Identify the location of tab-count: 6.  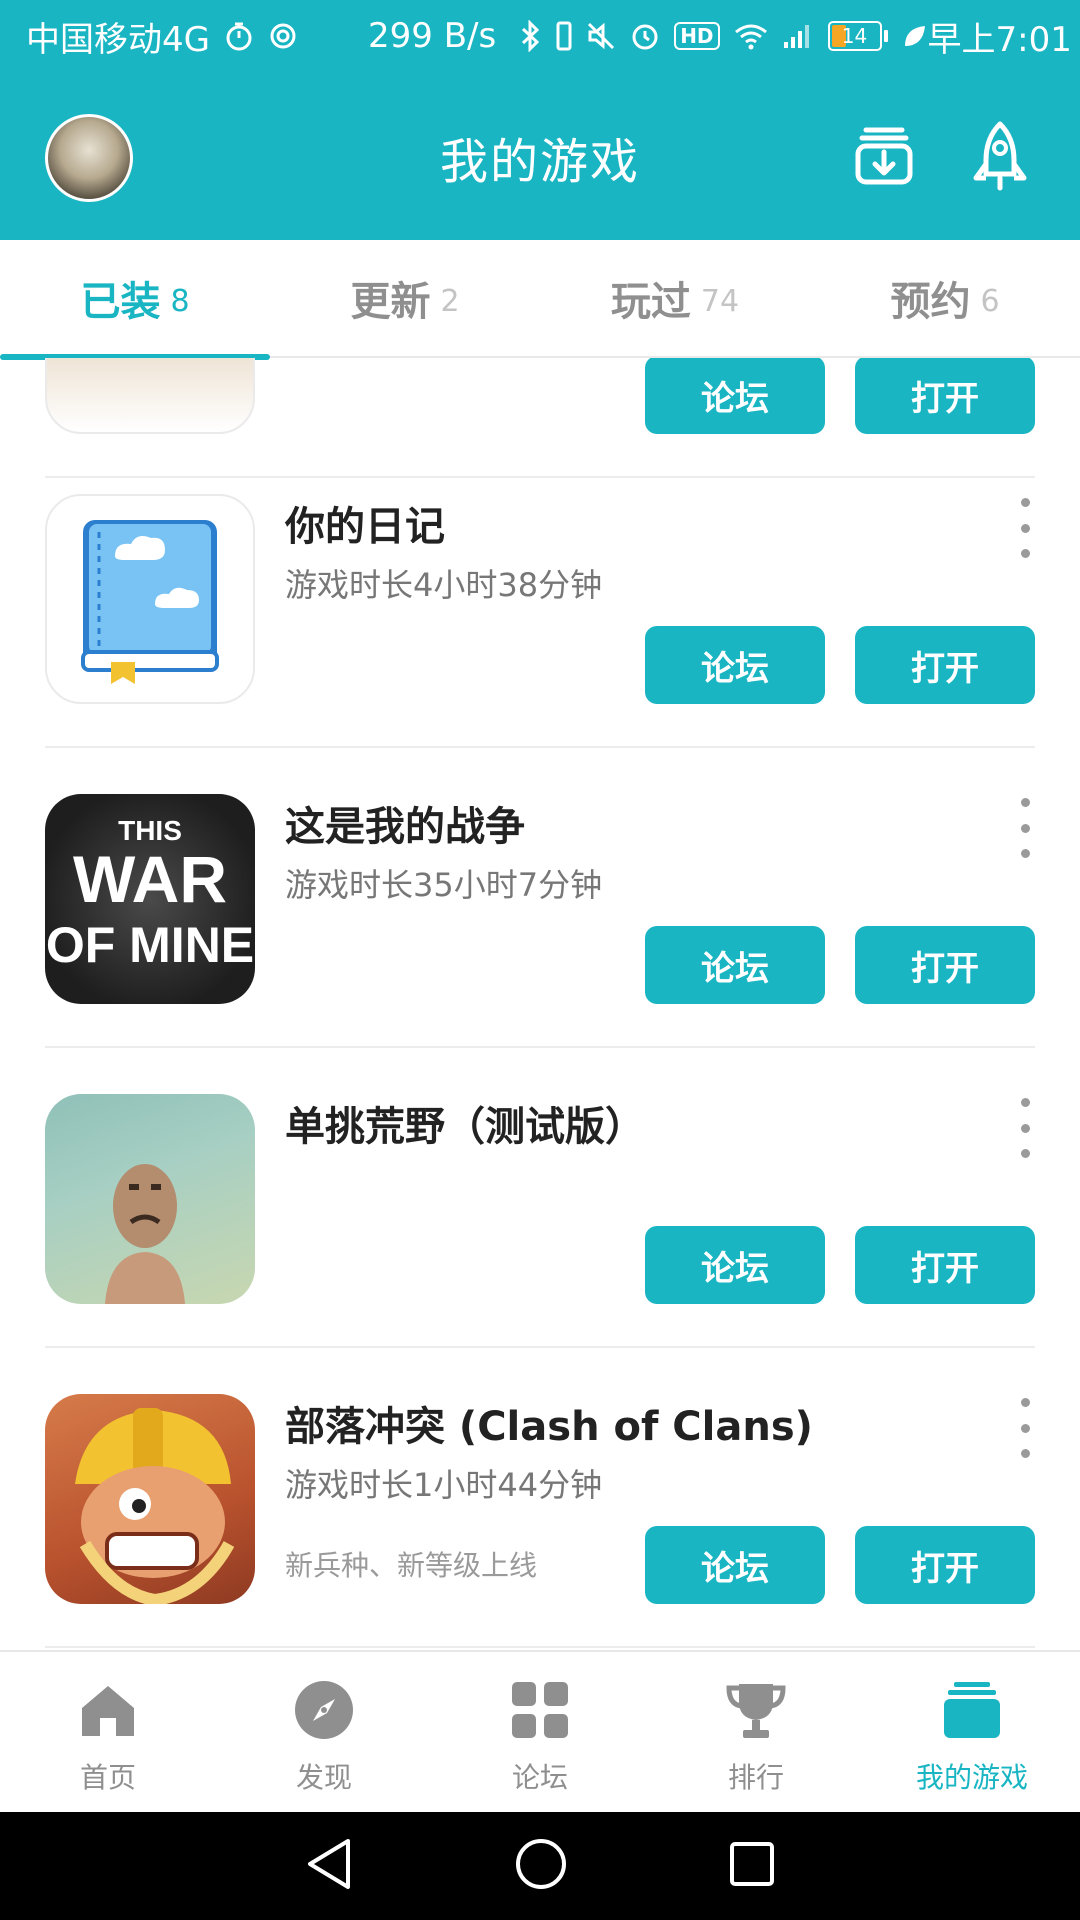
(990, 301).